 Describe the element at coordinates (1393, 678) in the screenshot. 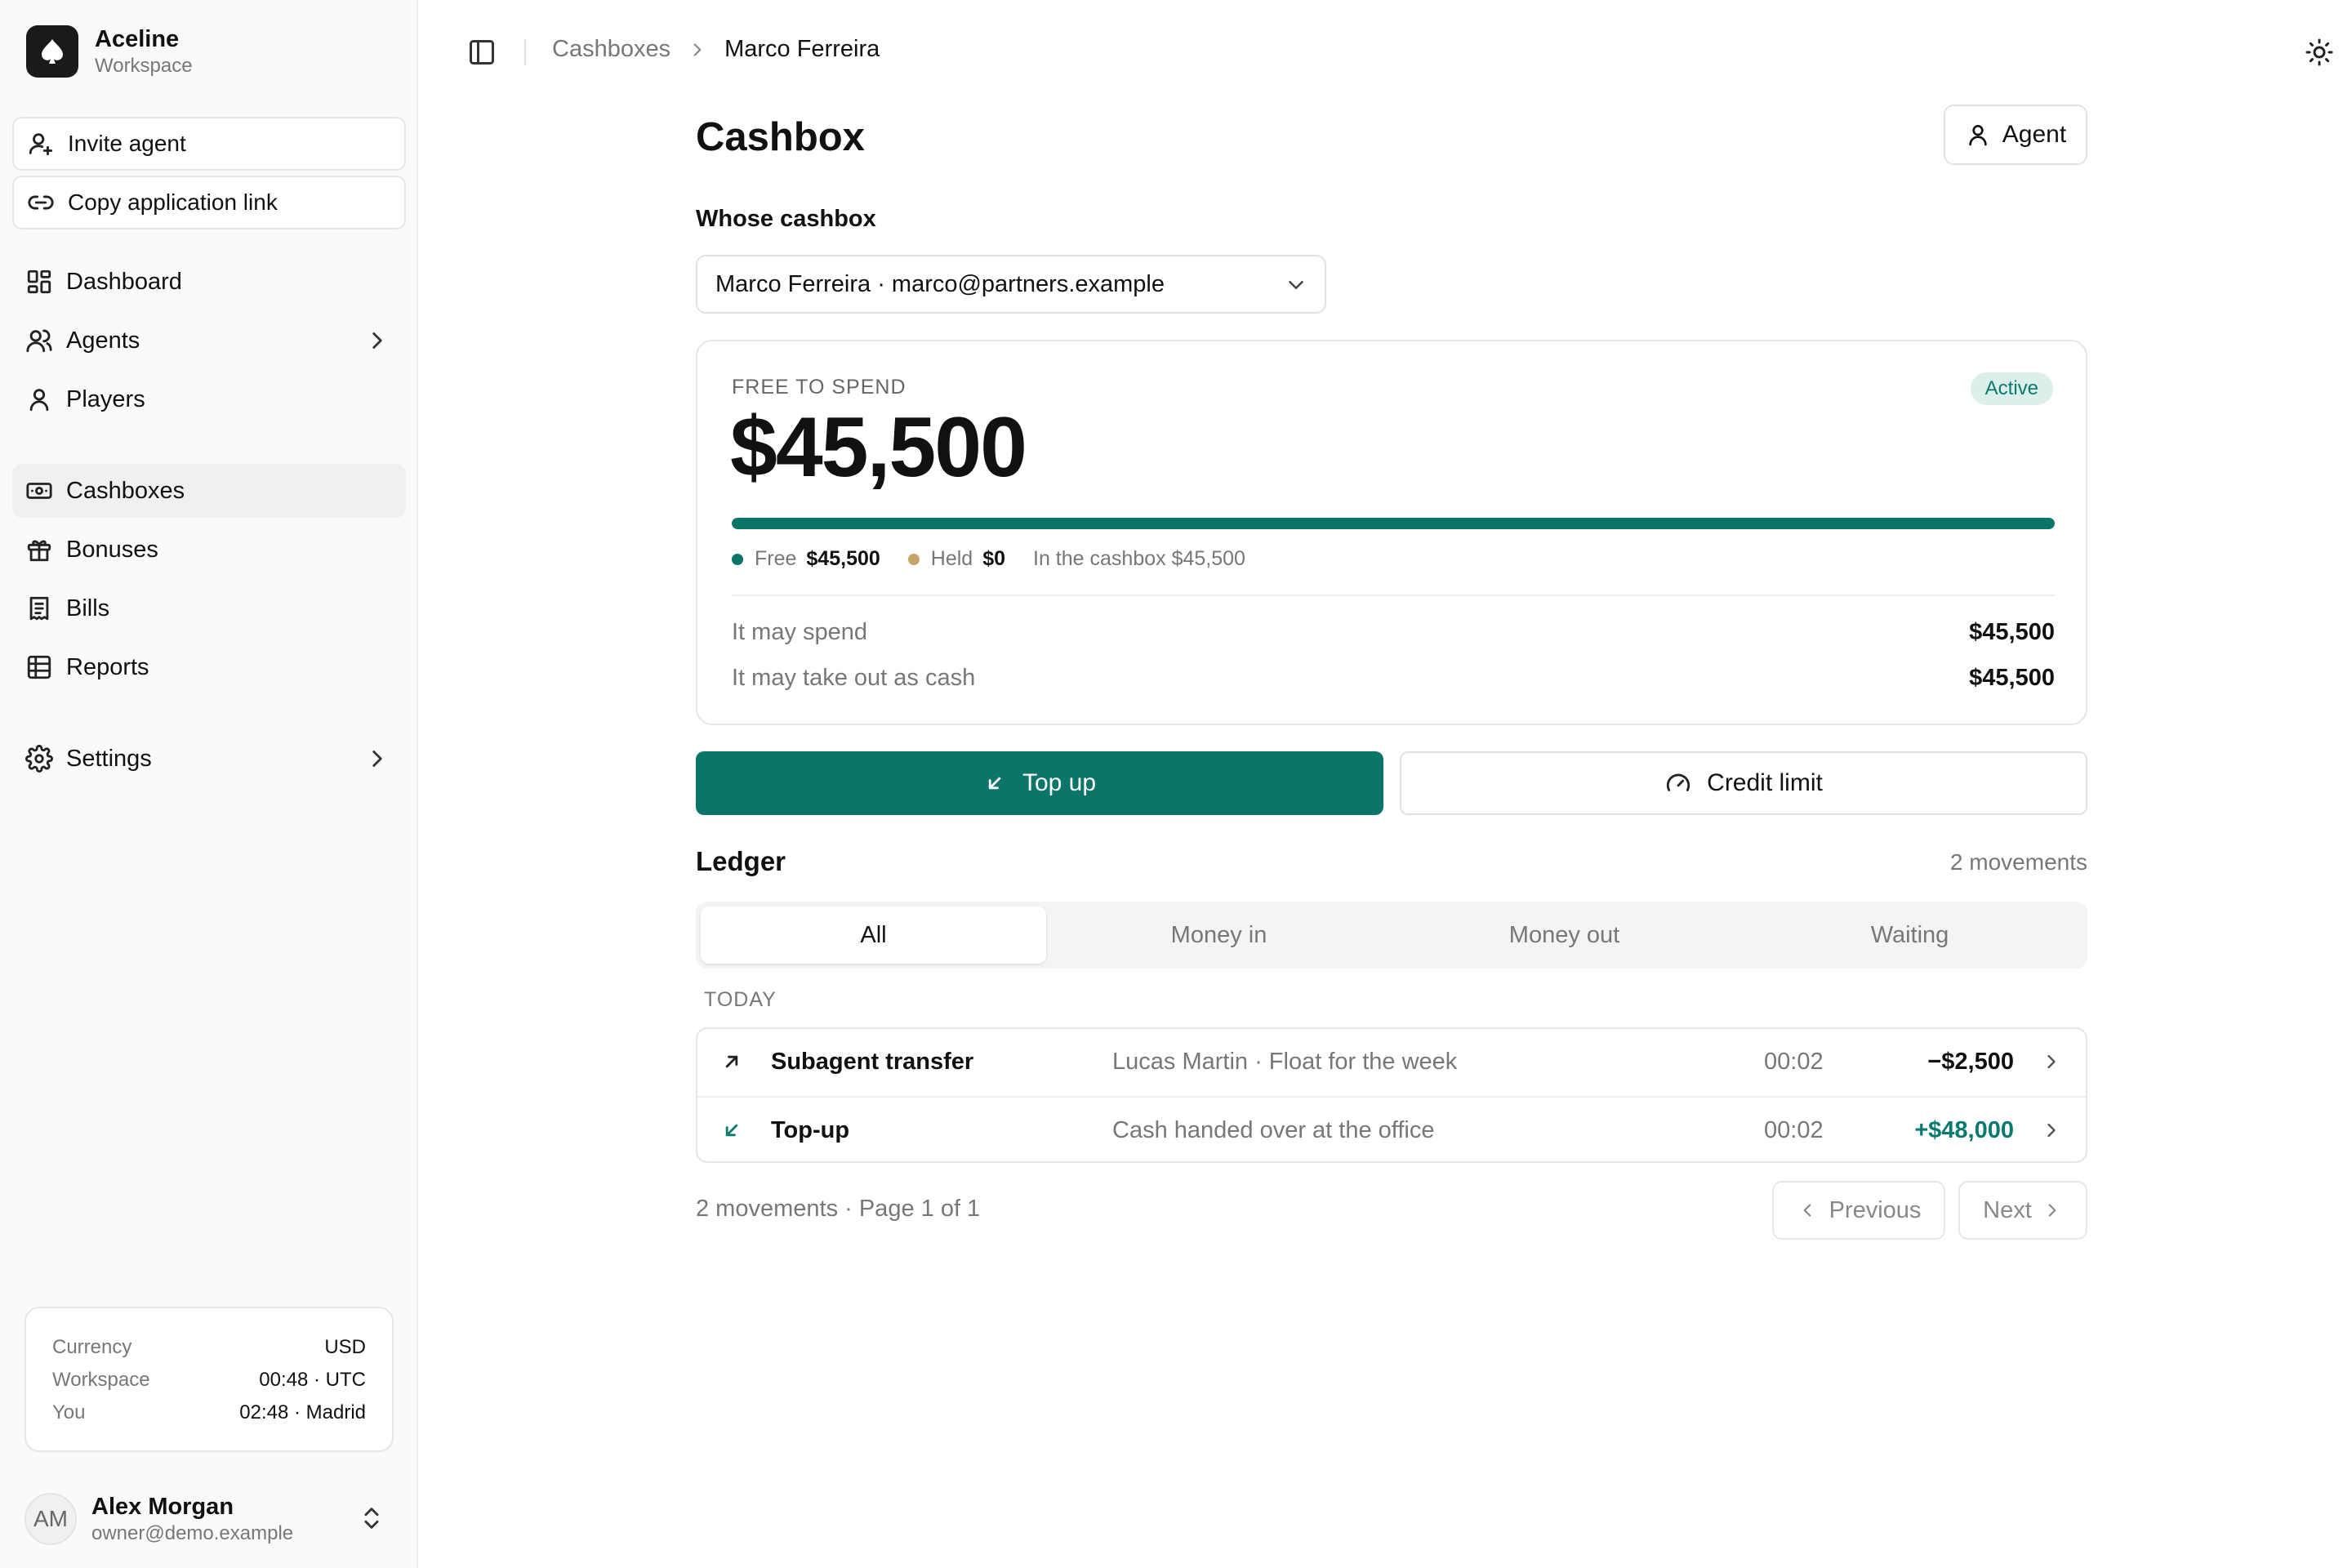

I see `may-withdraw-row: It may take out as cash $45,500` at that location.